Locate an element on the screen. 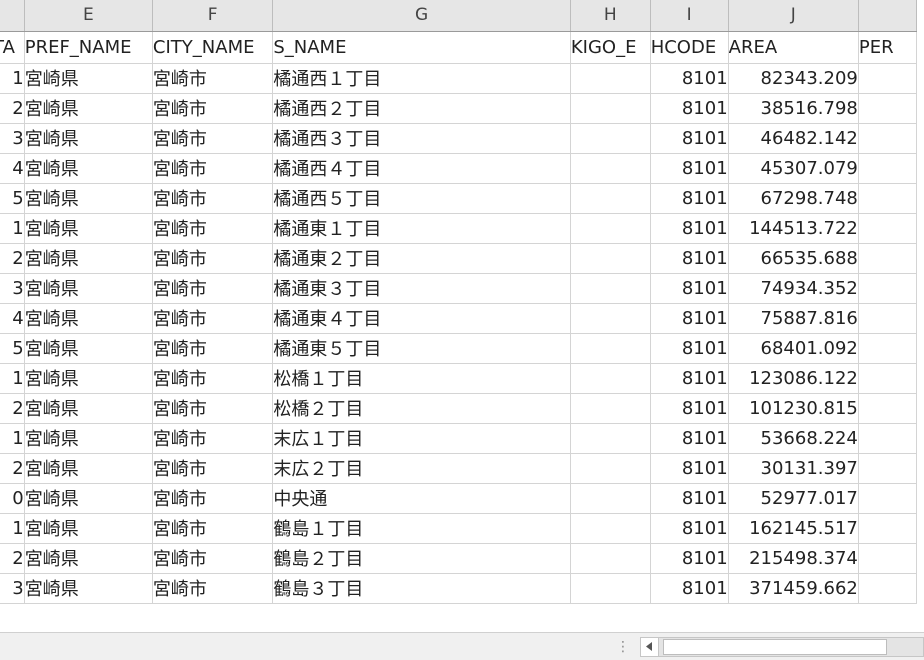 Image resolution: width=924 pixels, height=660 pixels. column-header: G is located at coordinates (421, 16).